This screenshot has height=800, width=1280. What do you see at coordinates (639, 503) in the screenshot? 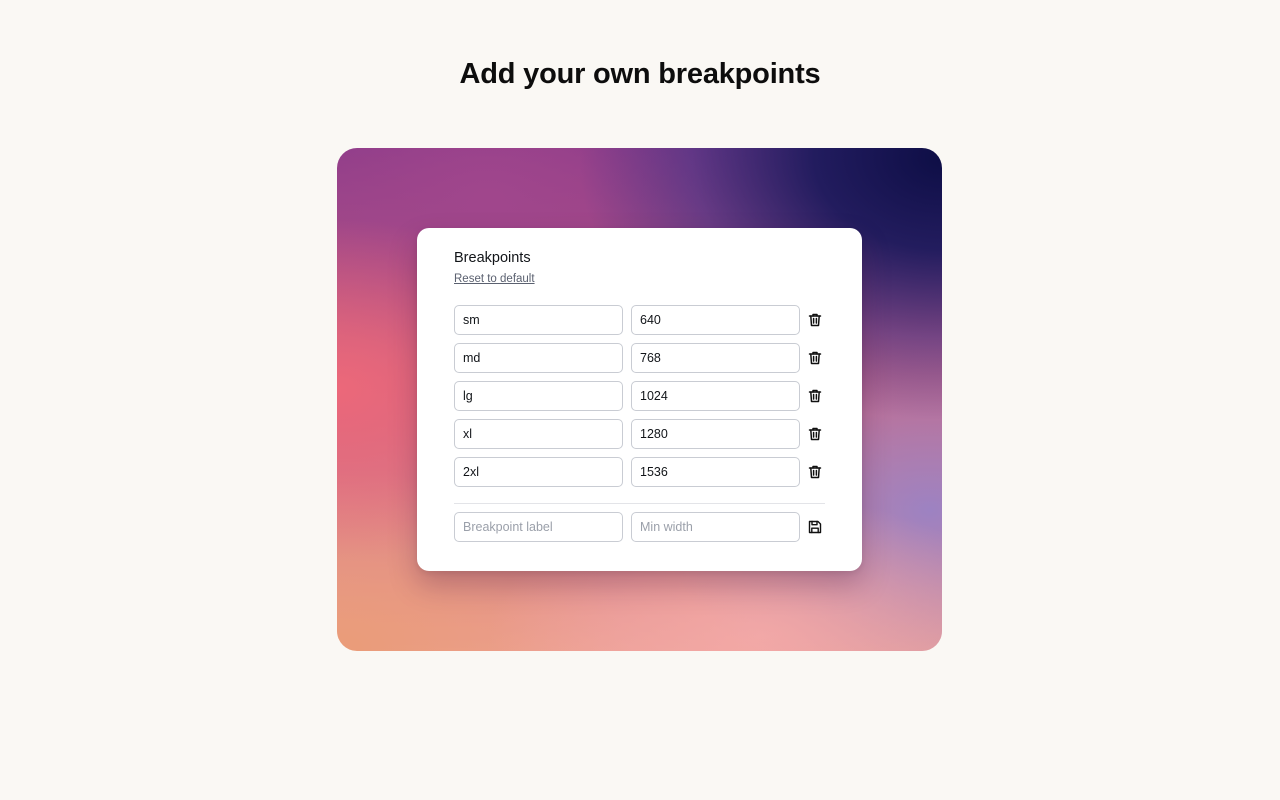
I see `divider` at bounding box center [639, 503].